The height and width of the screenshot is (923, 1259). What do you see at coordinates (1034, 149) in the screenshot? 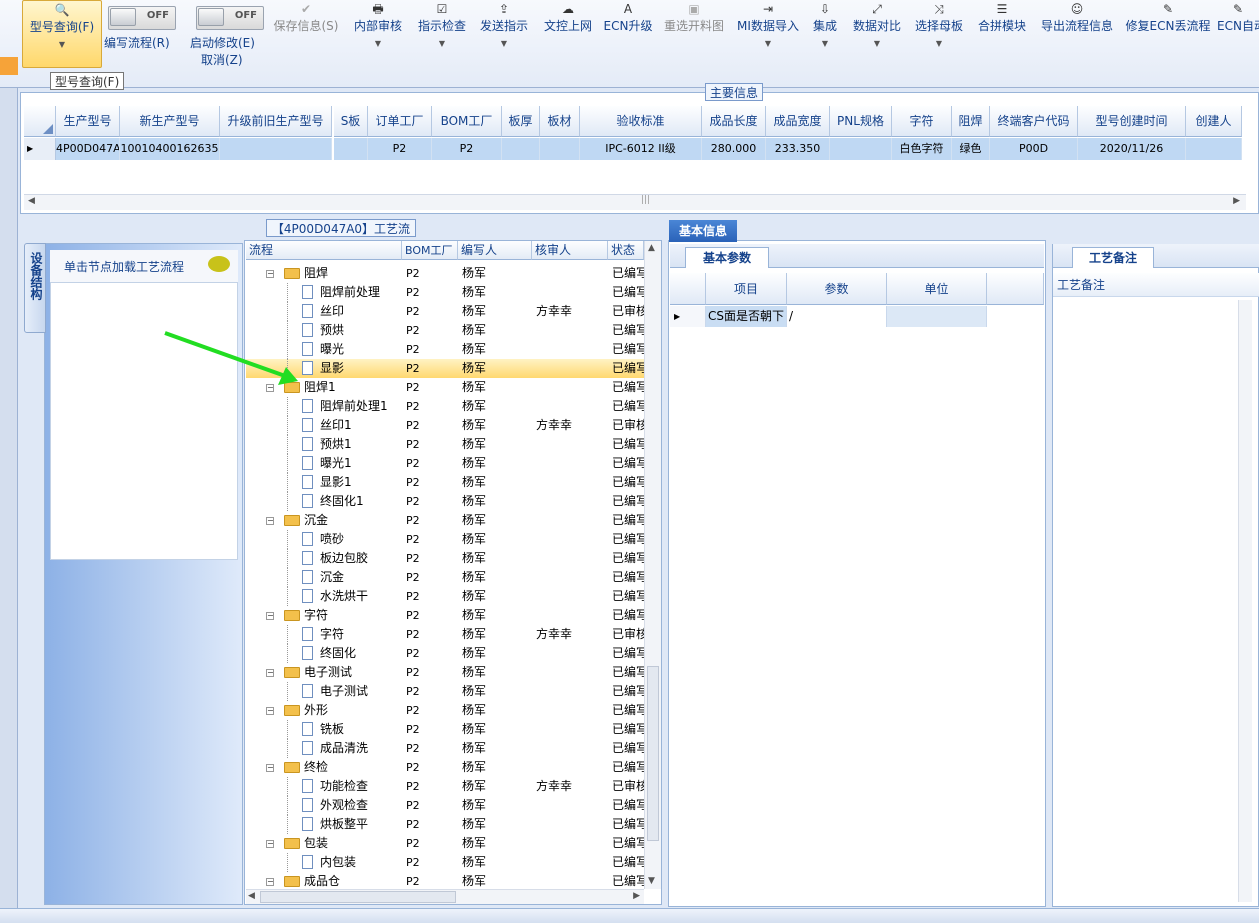
I see `main-cell-14: P00D` at bounding box center [1034, 149].